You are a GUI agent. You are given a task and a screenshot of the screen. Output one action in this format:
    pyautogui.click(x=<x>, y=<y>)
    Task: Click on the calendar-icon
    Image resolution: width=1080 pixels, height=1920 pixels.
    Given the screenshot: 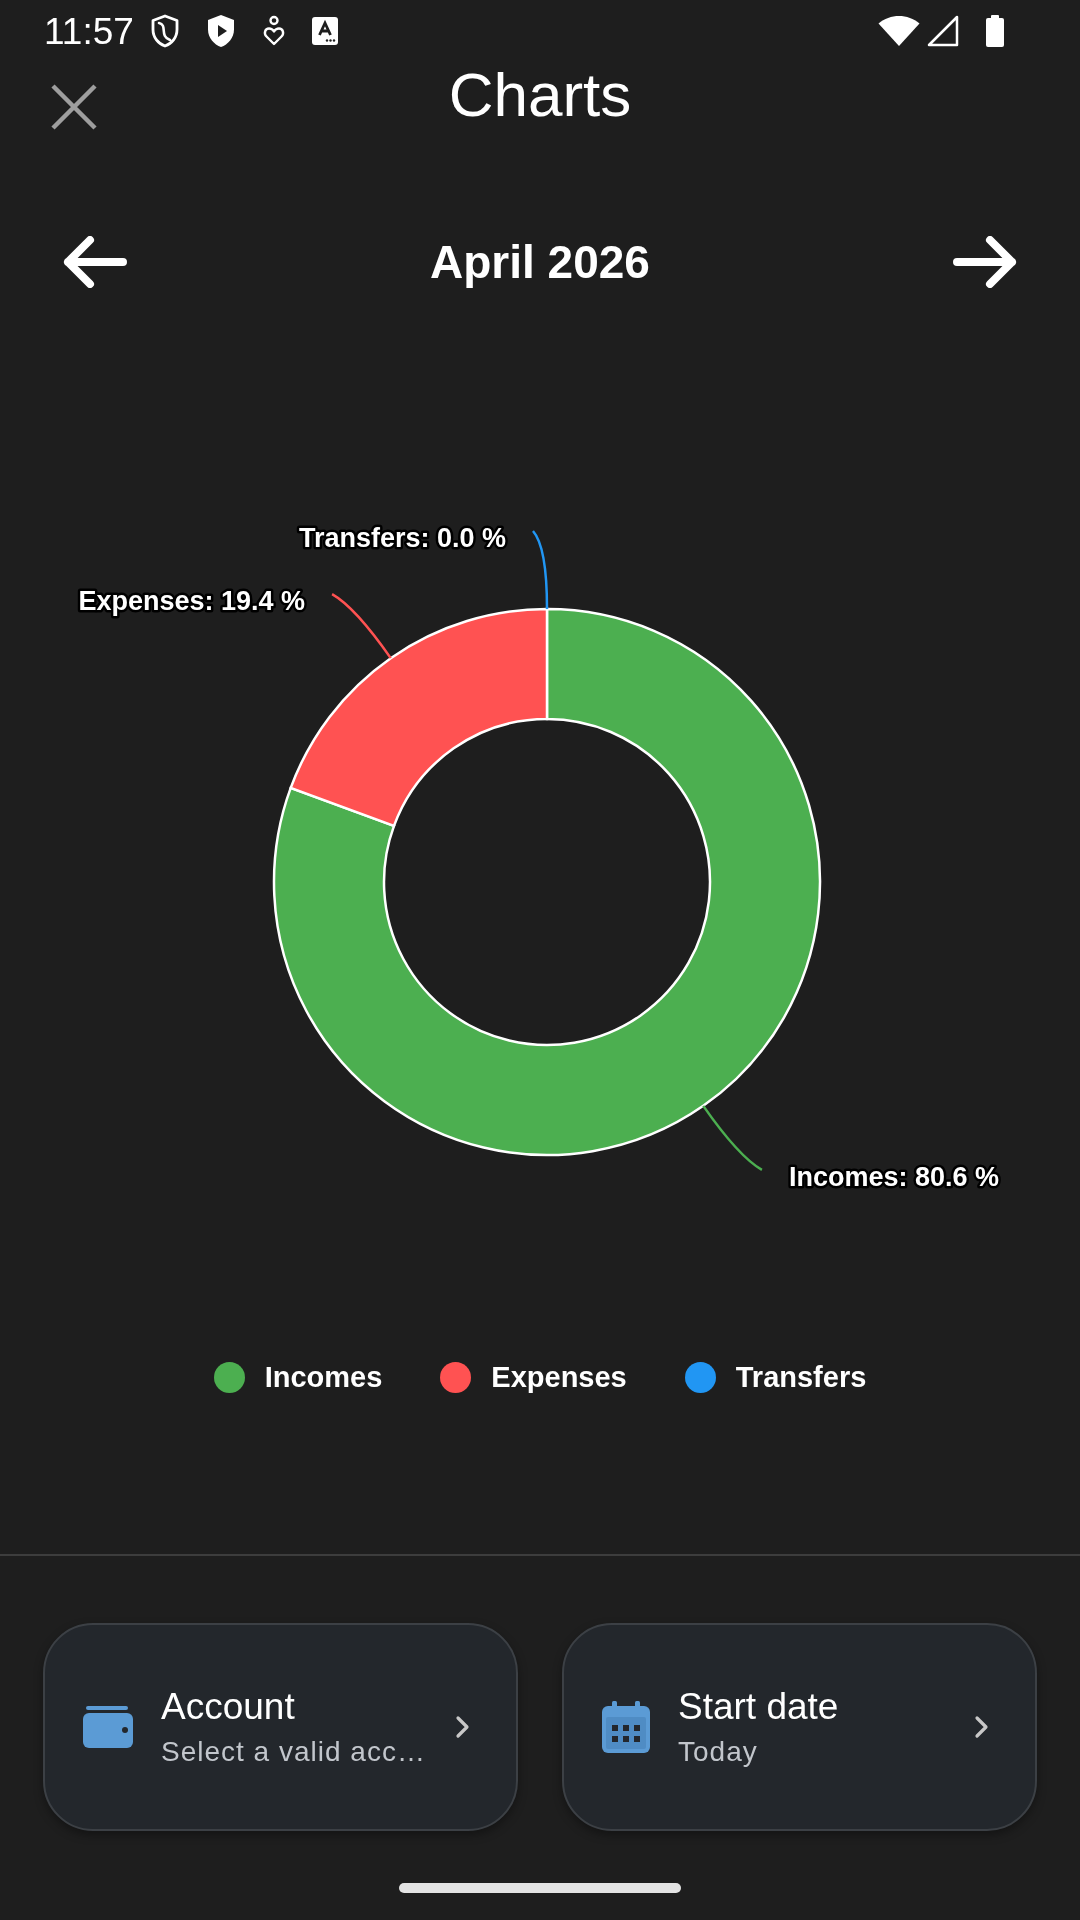 What is the action you would take?
    pyautogui.click(x=626, y=1727)
    